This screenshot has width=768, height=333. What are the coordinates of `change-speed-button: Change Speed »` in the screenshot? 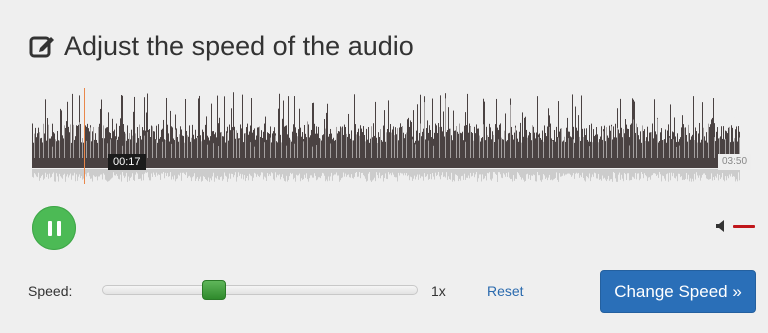 It's located at (678, 291).